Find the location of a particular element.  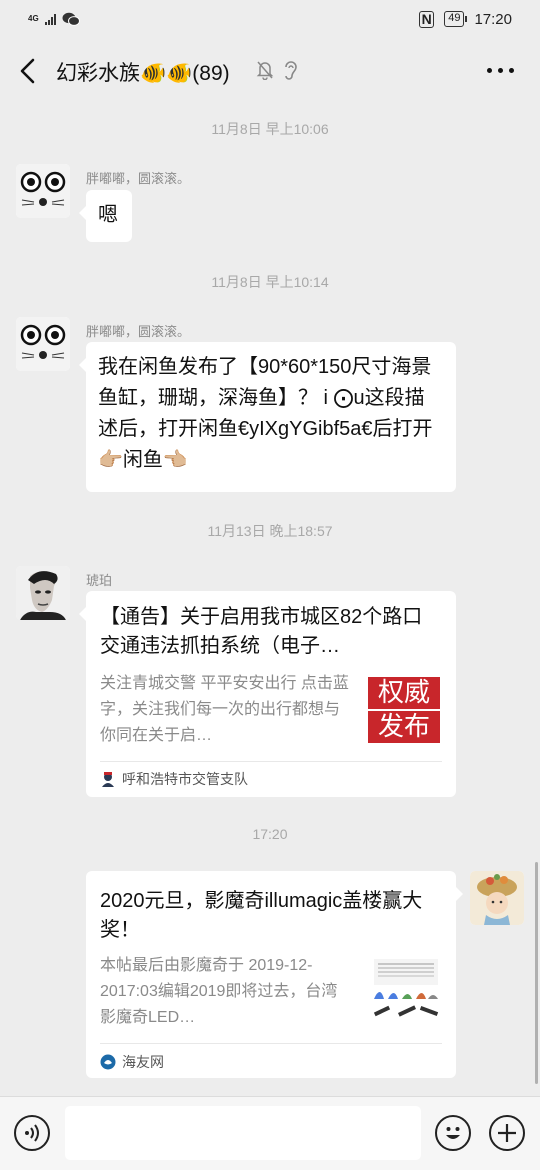

status-right: N 49 17:20 is located at coordinates (465, 19).